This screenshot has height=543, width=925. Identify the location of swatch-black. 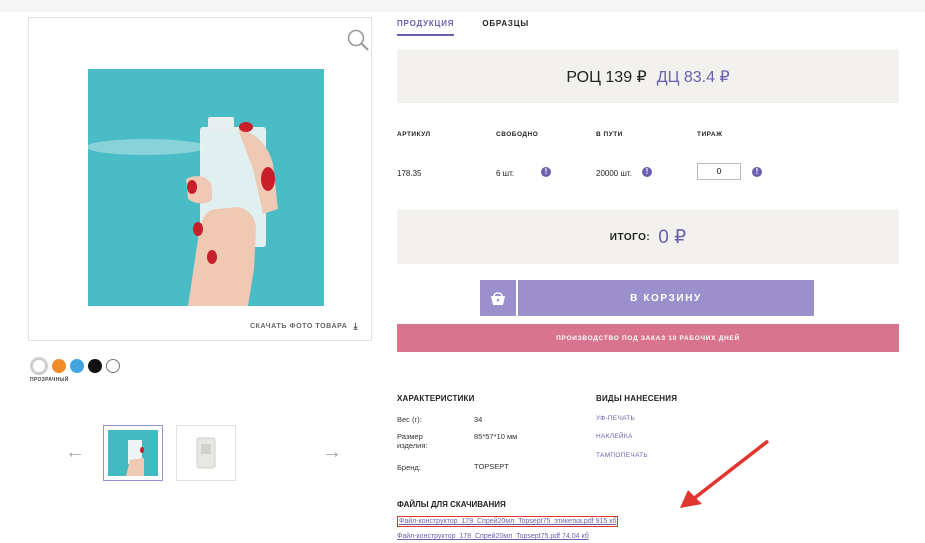
(95, 366).